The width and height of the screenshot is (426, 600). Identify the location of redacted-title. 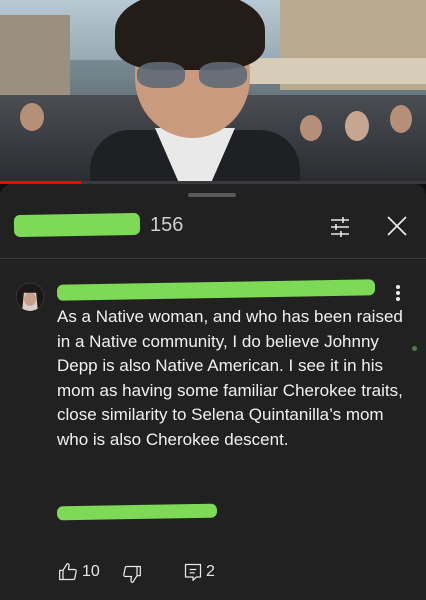
(77, 225).